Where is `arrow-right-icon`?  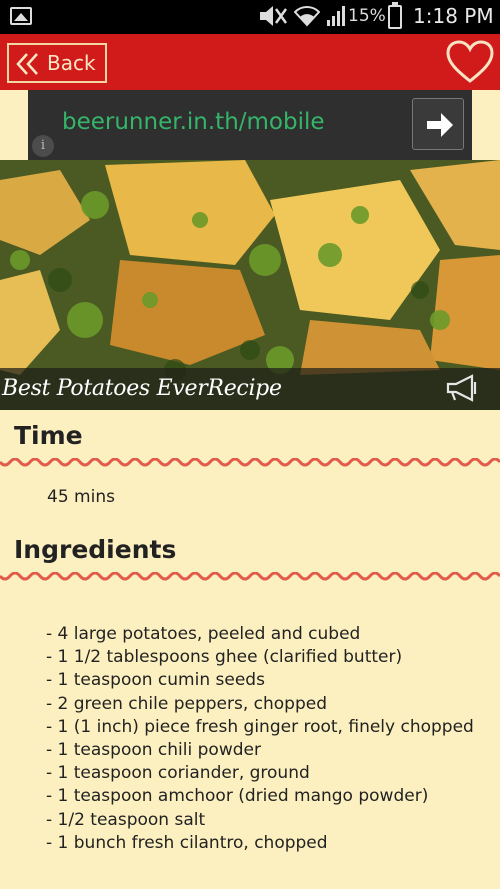 arrow-right-icon is located at coordinates (440, 125).